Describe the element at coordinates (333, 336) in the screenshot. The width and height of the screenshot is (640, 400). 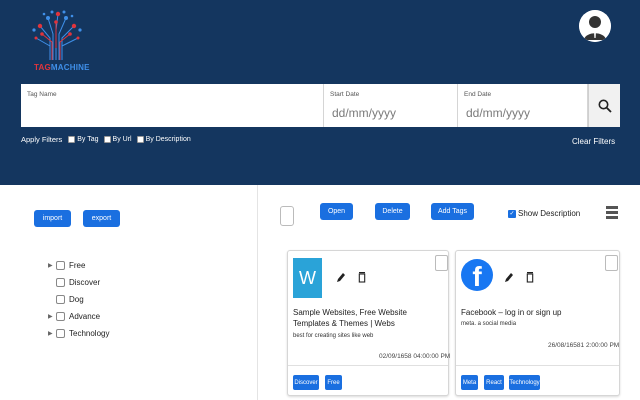
I see `card-description: best for creating sites like web` at that location.